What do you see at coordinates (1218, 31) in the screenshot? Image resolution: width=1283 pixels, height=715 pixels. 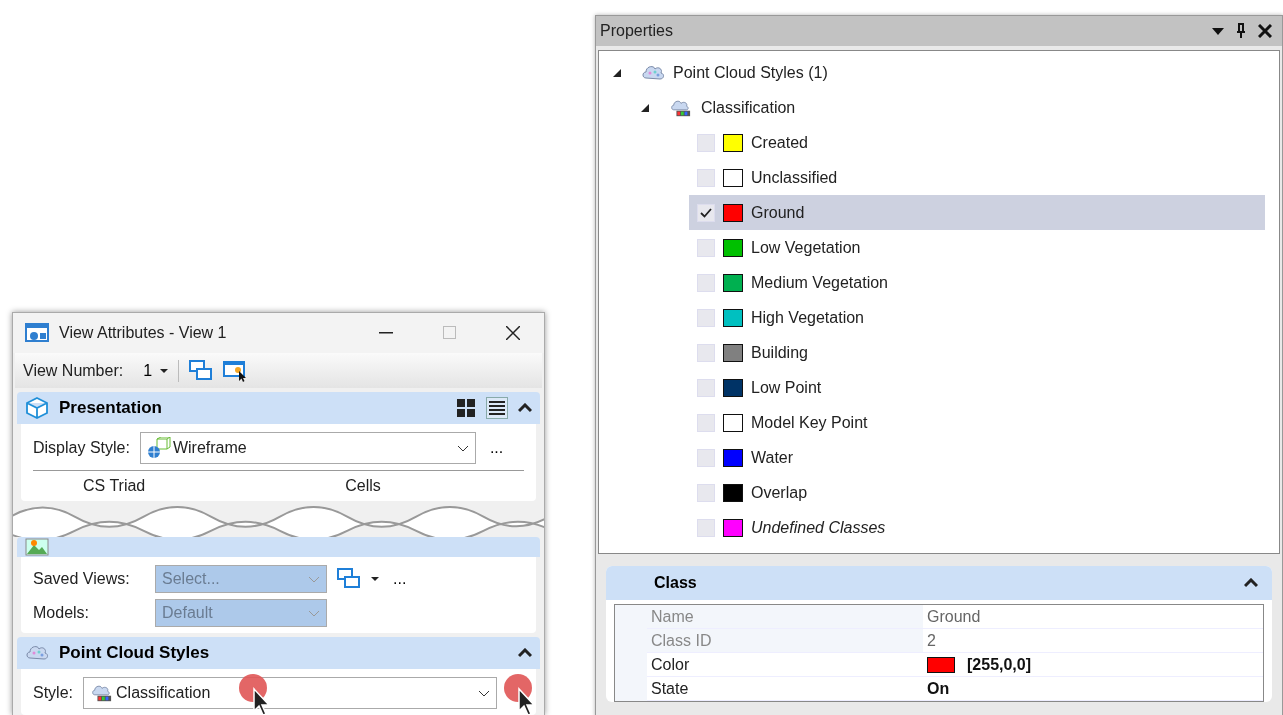 I see `dropdown-icon` at bounding box center [1218, 31].